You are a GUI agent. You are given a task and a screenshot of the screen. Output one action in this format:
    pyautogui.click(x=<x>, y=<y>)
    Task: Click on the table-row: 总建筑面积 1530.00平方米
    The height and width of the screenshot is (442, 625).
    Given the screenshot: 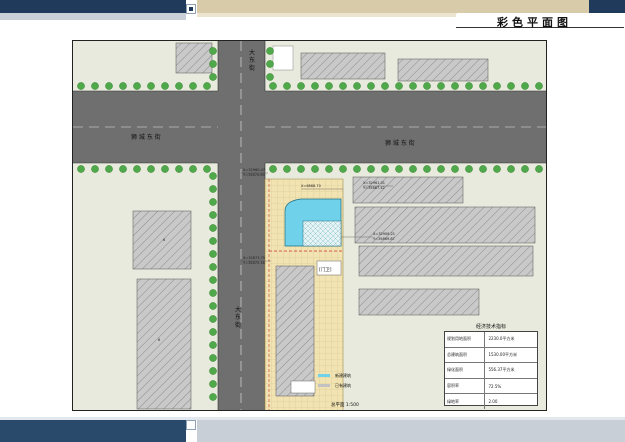 What is the action you would take?
    pyautogui.click(x=491, y=355)
    